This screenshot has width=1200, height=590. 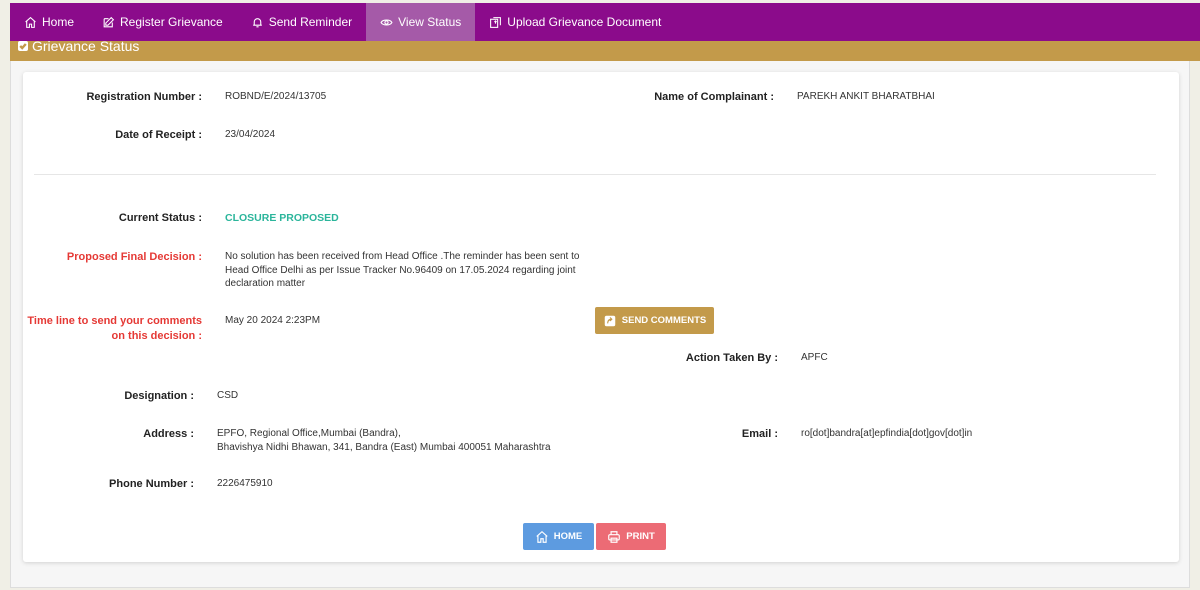 What do you see at coordinates (664, 320) in the screenshot?
I see `send-comments-label: SEND COMMENTS` at bounding box center [664, 320].